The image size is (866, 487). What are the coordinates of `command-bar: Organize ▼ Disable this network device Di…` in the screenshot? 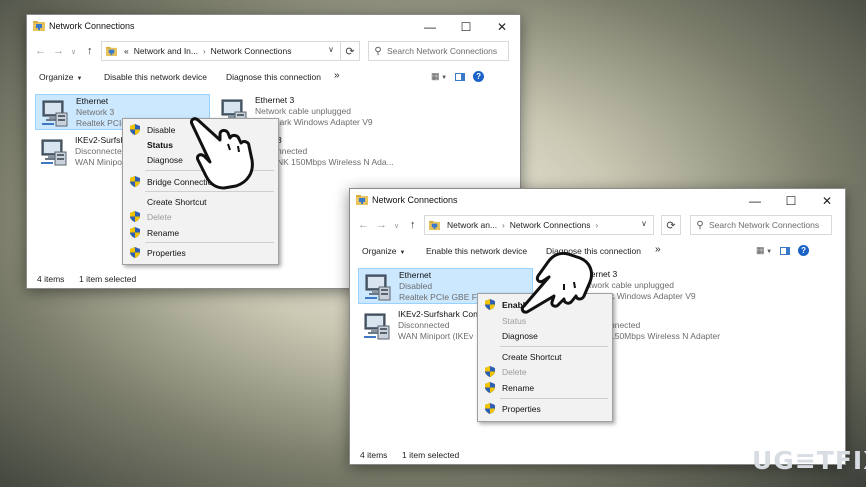 It's located at (273, 78).